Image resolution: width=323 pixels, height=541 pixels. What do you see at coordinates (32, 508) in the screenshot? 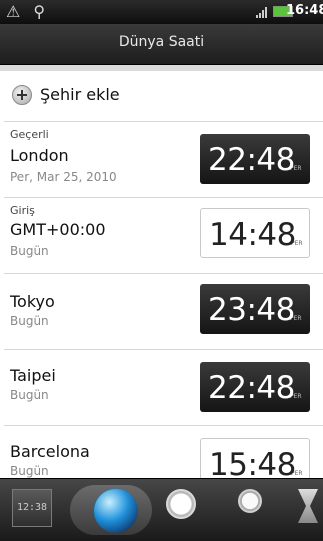
I see `desk-clock-icon: 12:38` at bounding box center [32, 508].